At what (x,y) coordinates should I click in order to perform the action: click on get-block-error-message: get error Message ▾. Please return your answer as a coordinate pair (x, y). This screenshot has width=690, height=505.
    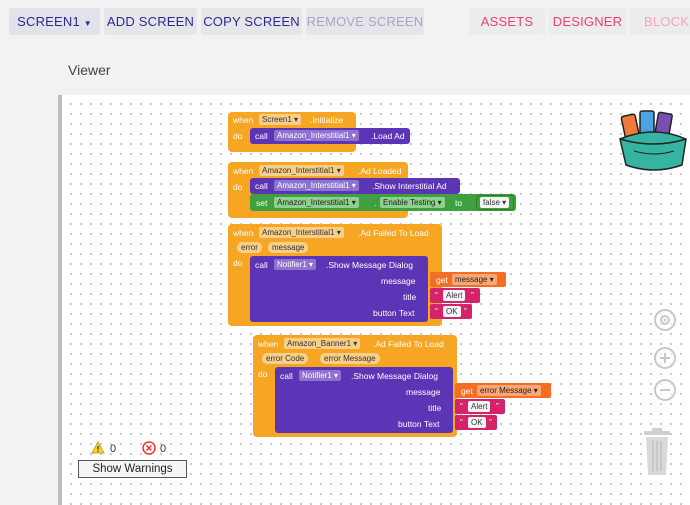
    Looking at the image, I should click on (503, 390).